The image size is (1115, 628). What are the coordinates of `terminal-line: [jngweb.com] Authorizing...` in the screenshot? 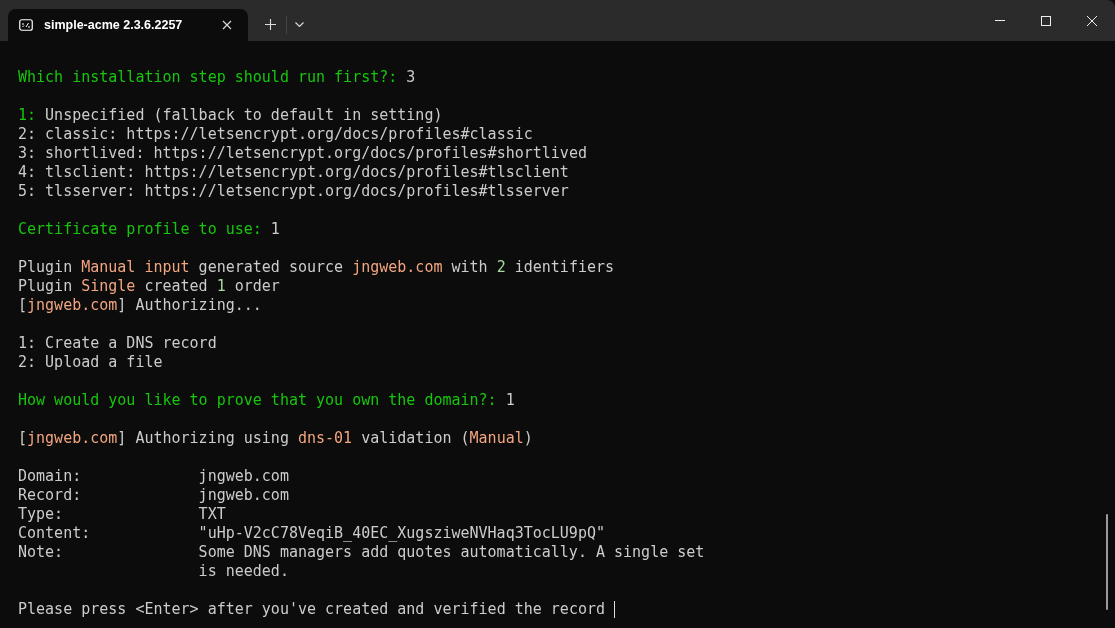 It's located at (140, 305).